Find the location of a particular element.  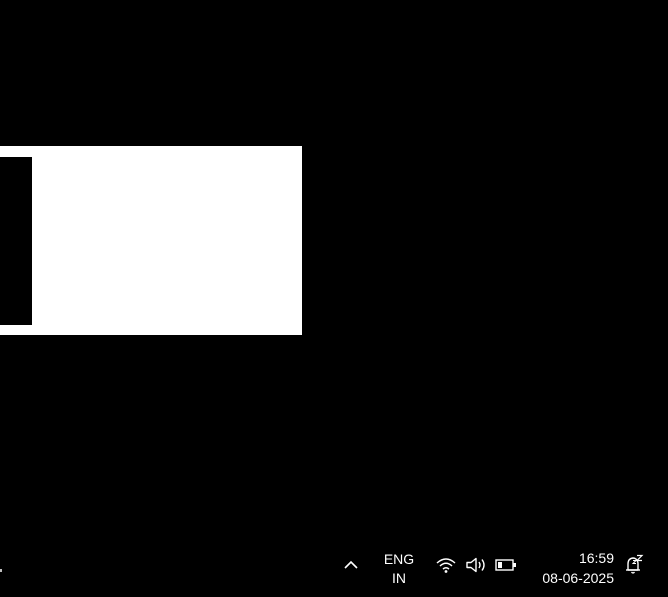

chevron-up-icon is located at coordinates (351, 567).